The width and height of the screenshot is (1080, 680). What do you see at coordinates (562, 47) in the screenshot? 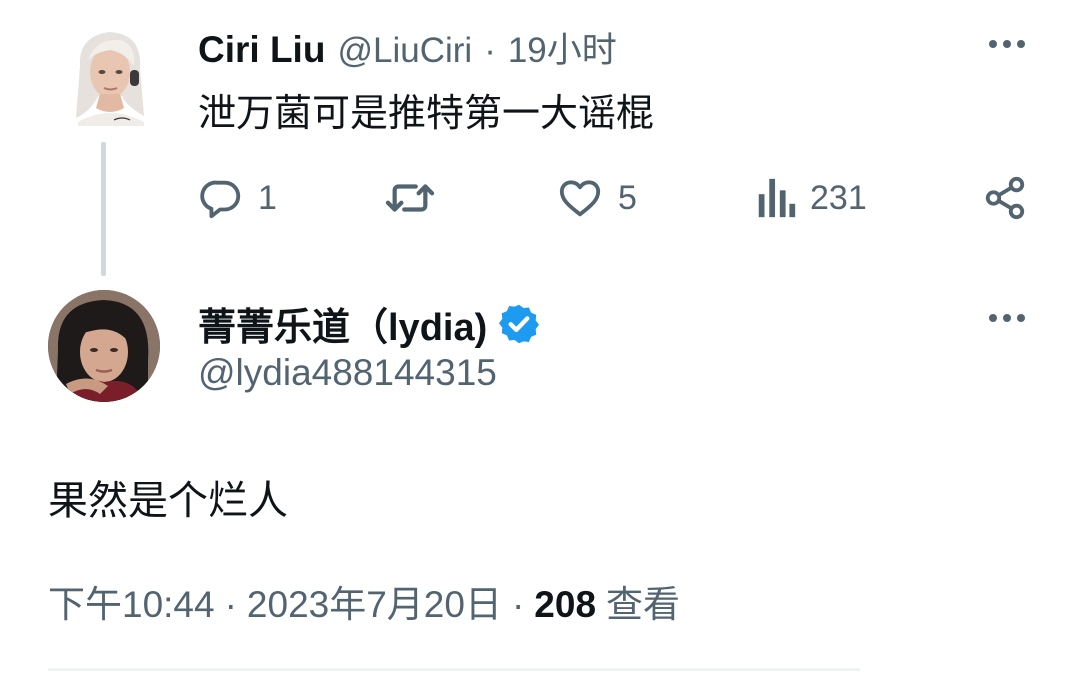
I see `parent-timestamp: 19小时` at bounding box center [562, 47].